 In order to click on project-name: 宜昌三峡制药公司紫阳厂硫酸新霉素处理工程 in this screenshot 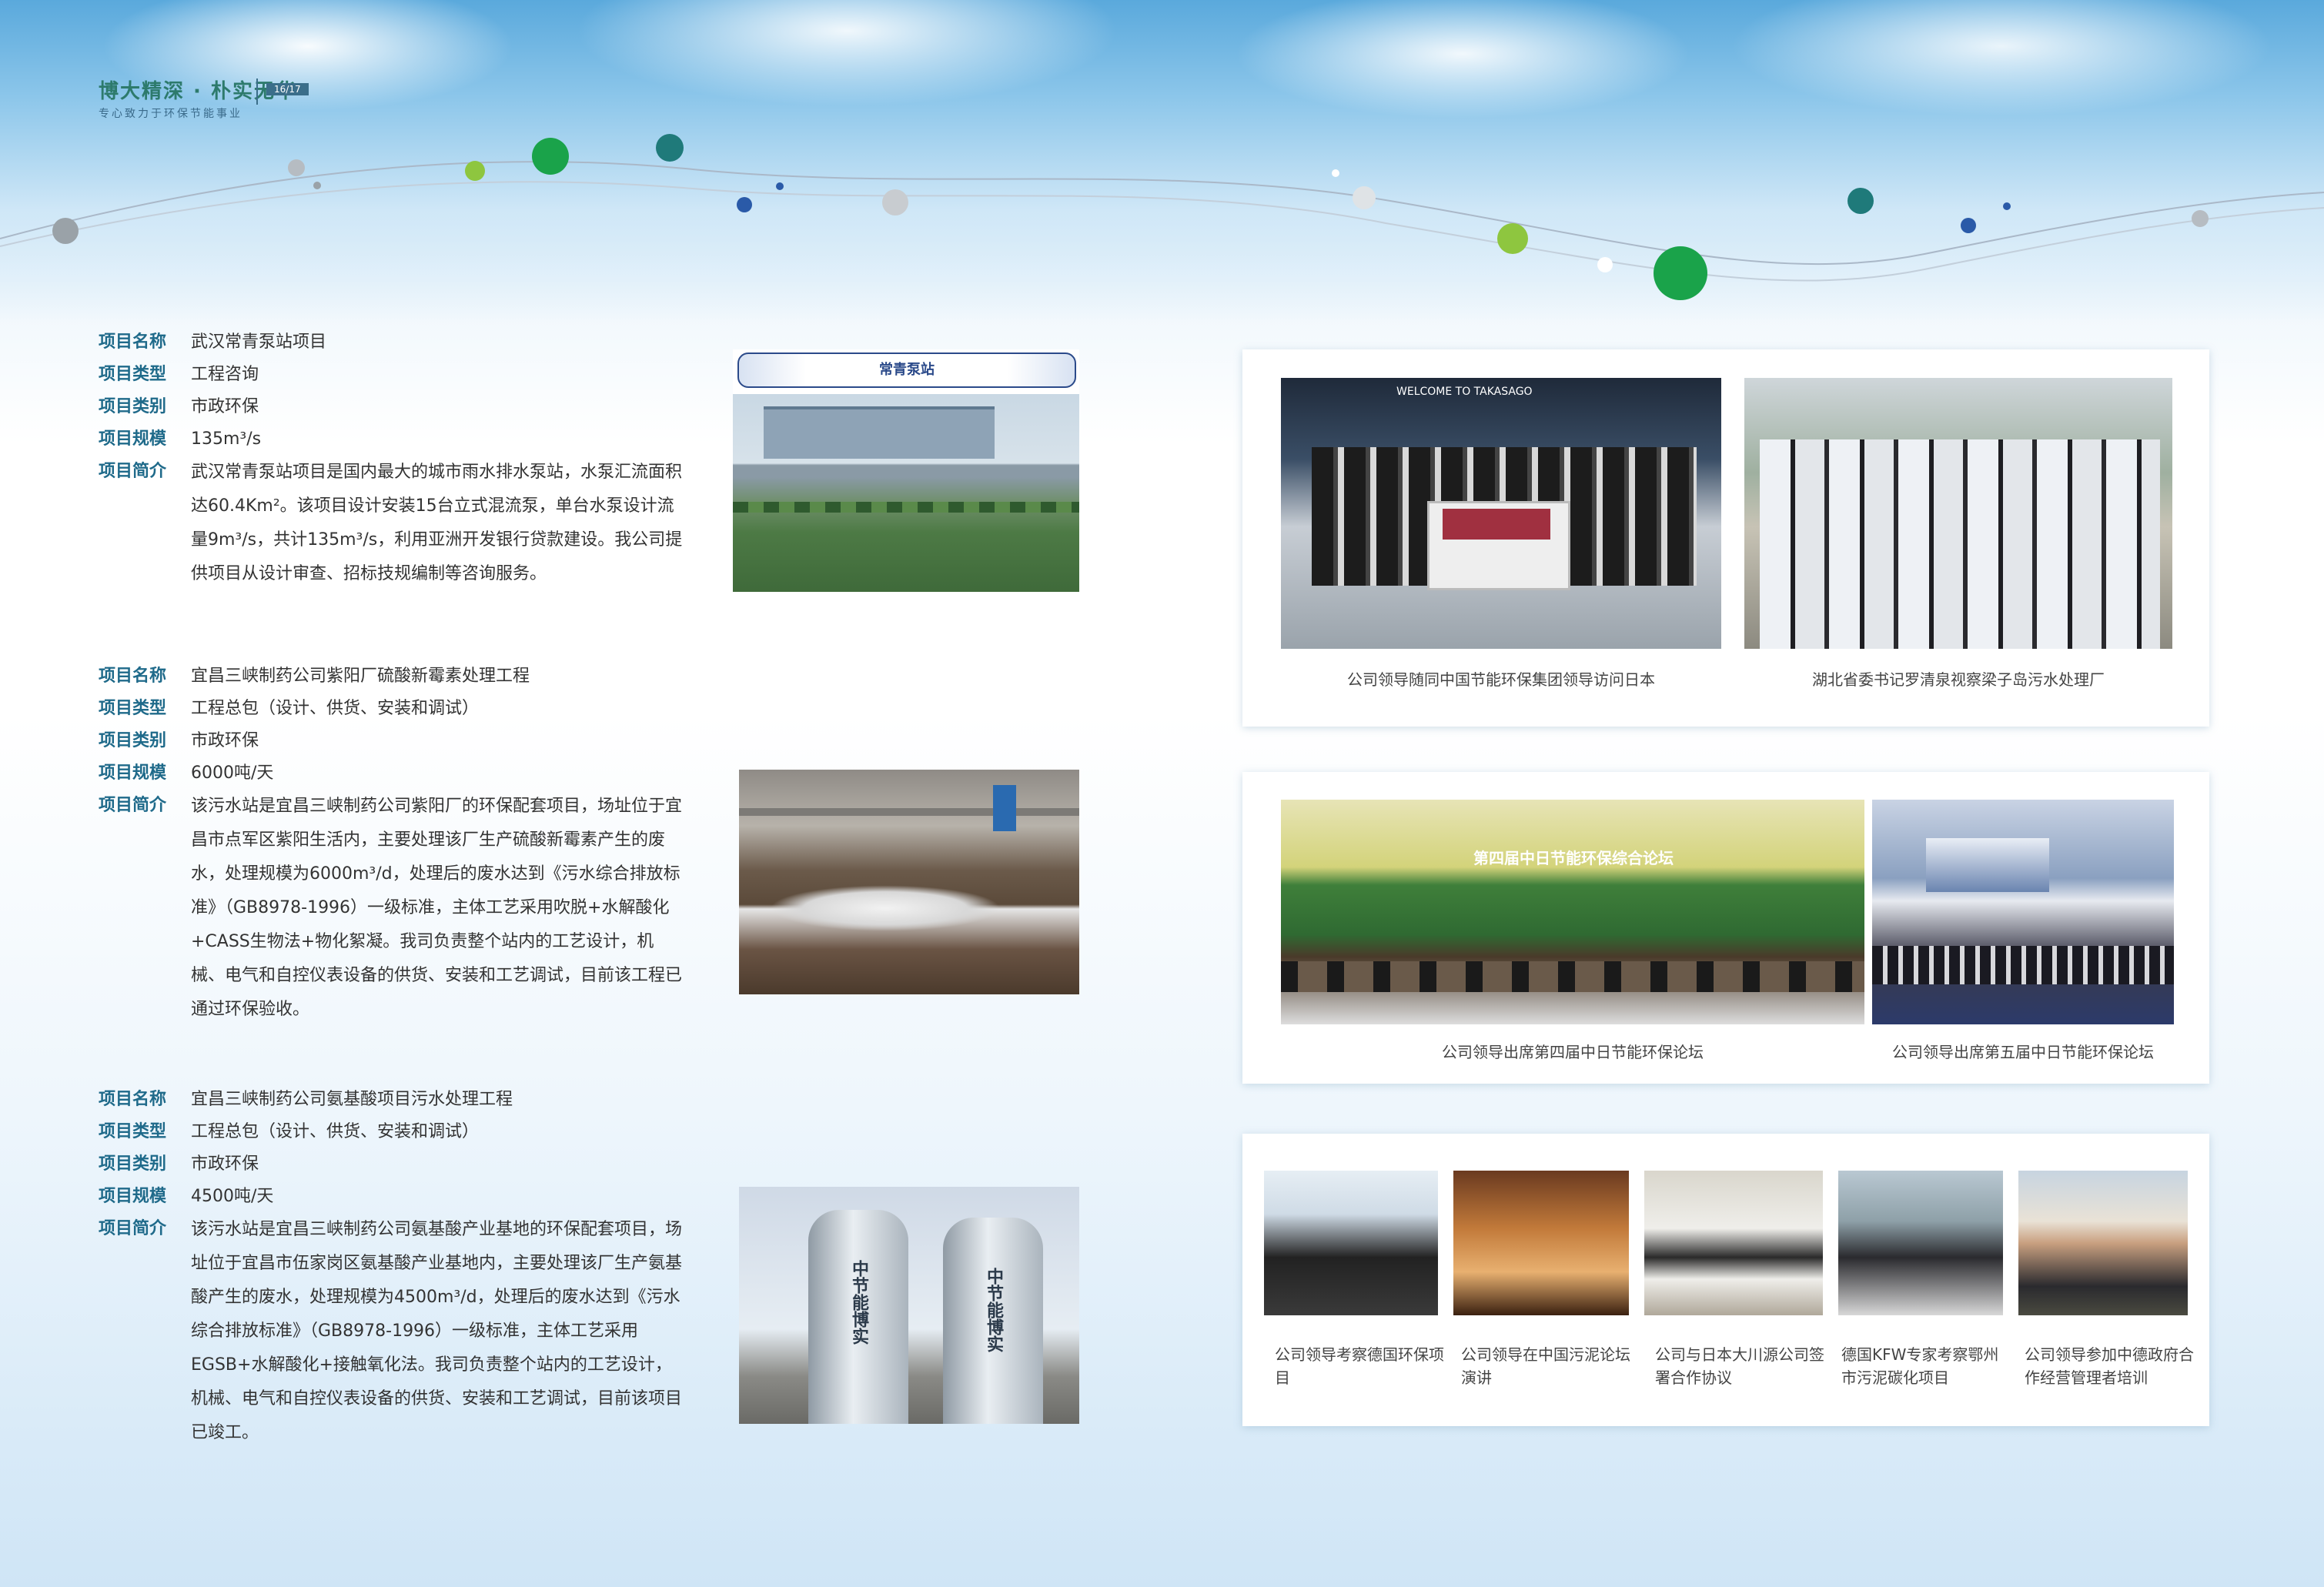, I will do `click(360, 676)`.